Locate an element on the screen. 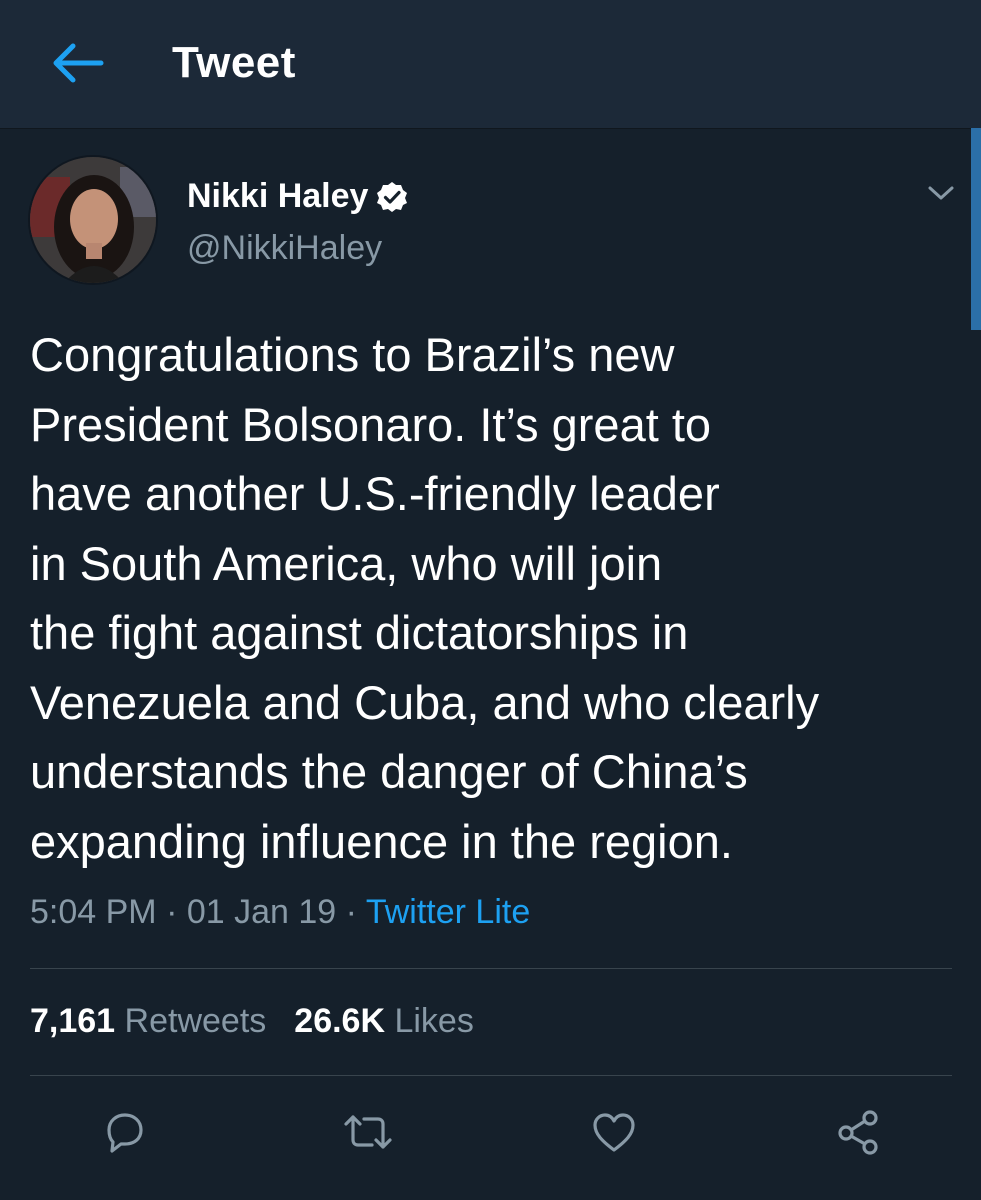  share-icon is located at coordinates (858, 1132).